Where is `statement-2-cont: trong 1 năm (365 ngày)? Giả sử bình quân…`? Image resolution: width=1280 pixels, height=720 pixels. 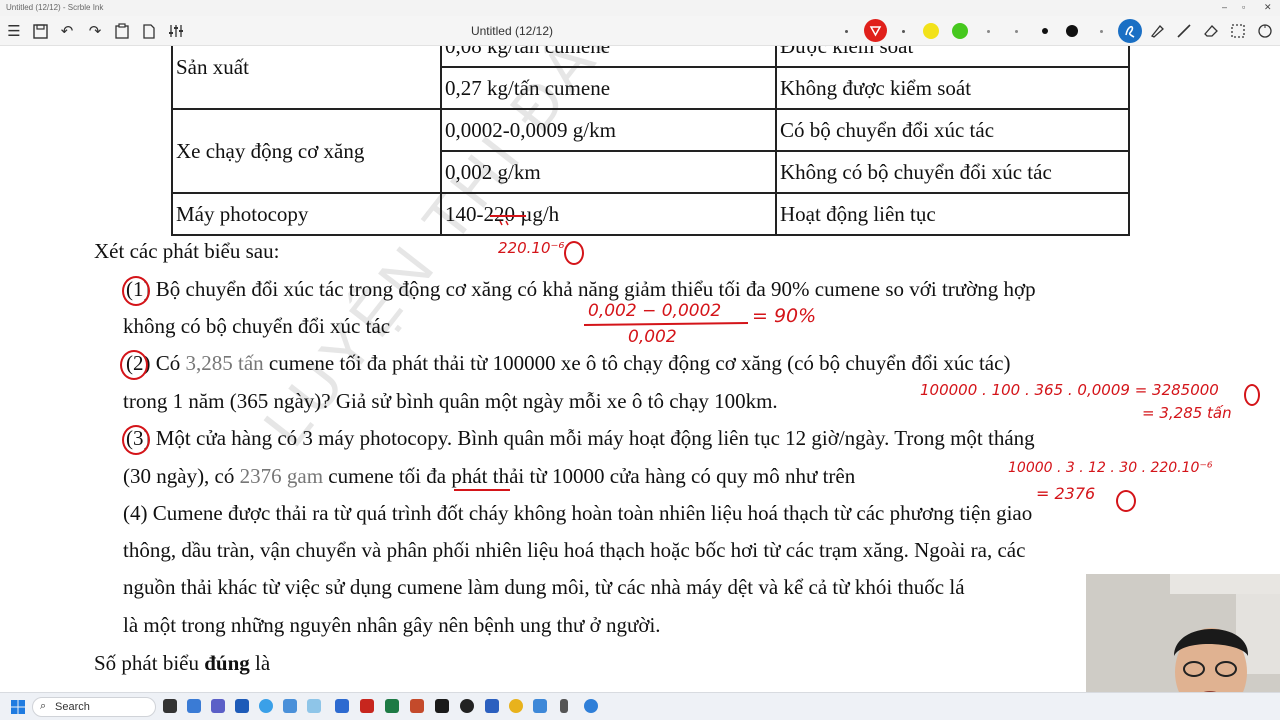 statement-2-cont: trong 1 năm (365 ngày)? Giả sử bình quân… is located at coordinates (450, 401).